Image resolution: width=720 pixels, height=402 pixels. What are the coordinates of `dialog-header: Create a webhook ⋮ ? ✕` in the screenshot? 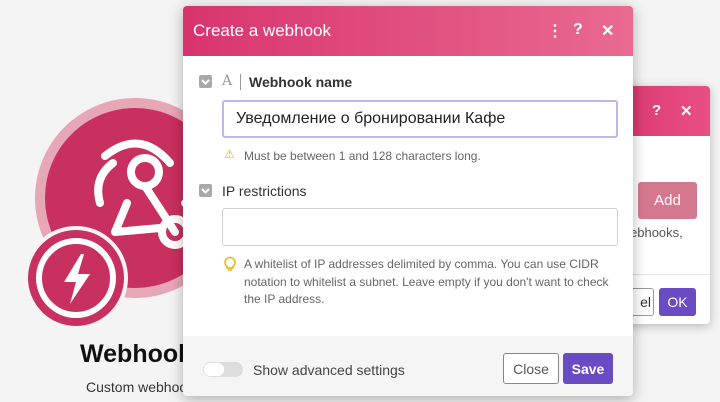 It's located at (408, 31).